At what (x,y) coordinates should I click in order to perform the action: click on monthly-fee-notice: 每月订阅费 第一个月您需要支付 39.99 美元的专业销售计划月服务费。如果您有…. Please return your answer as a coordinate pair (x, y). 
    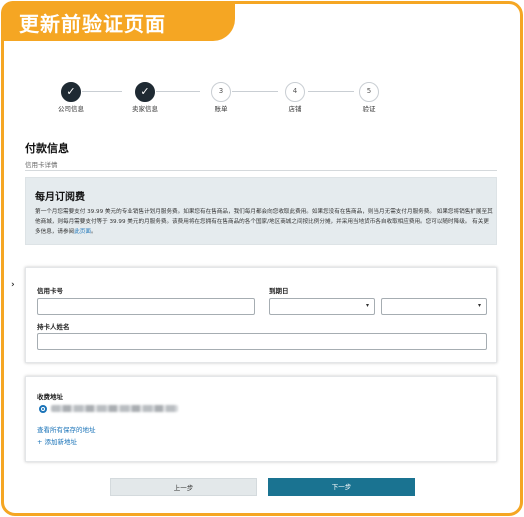
    Looking at the image, I should click on (261, 211).